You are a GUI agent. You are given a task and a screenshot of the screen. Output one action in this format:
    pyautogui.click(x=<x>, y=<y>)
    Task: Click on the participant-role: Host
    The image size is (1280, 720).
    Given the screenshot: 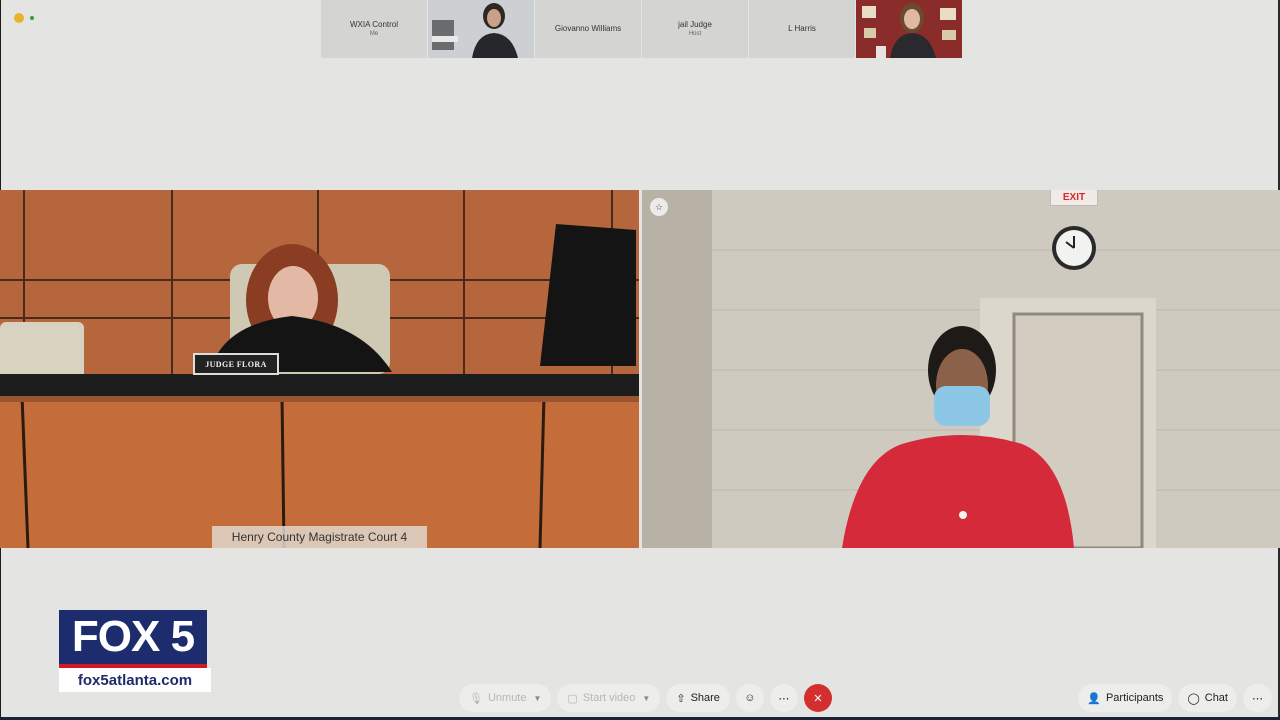 What is the action you would take?
    pyautogui.click(x=695, y=34)
    